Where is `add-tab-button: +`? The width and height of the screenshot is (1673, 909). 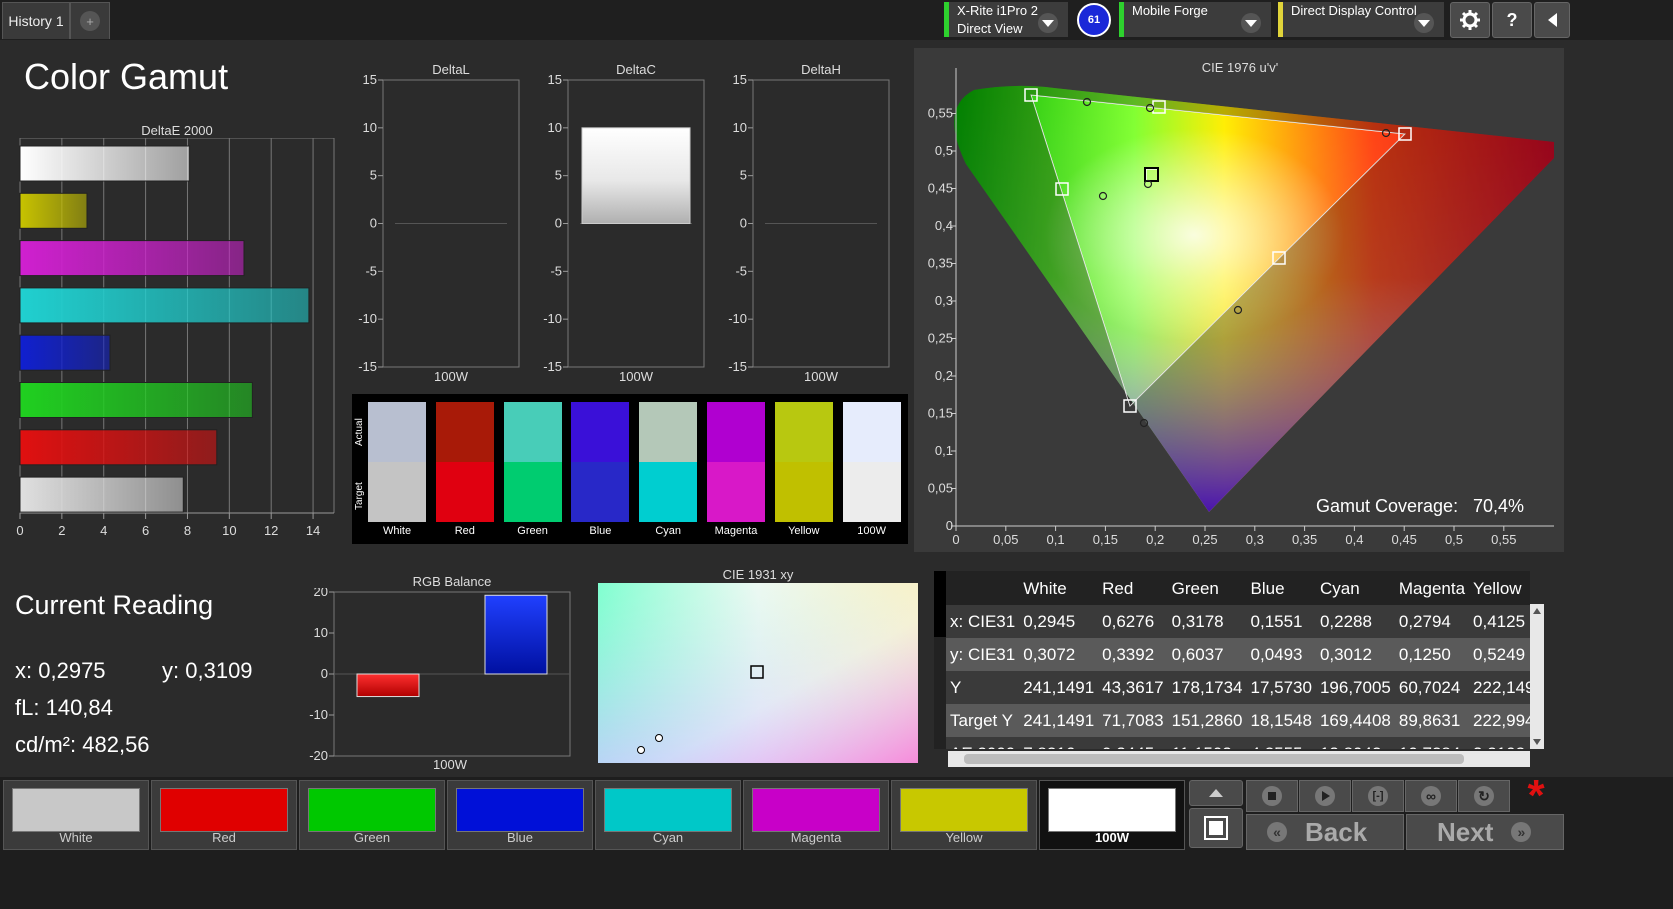
add-tab-button: + is located at coordinates (90, 20).